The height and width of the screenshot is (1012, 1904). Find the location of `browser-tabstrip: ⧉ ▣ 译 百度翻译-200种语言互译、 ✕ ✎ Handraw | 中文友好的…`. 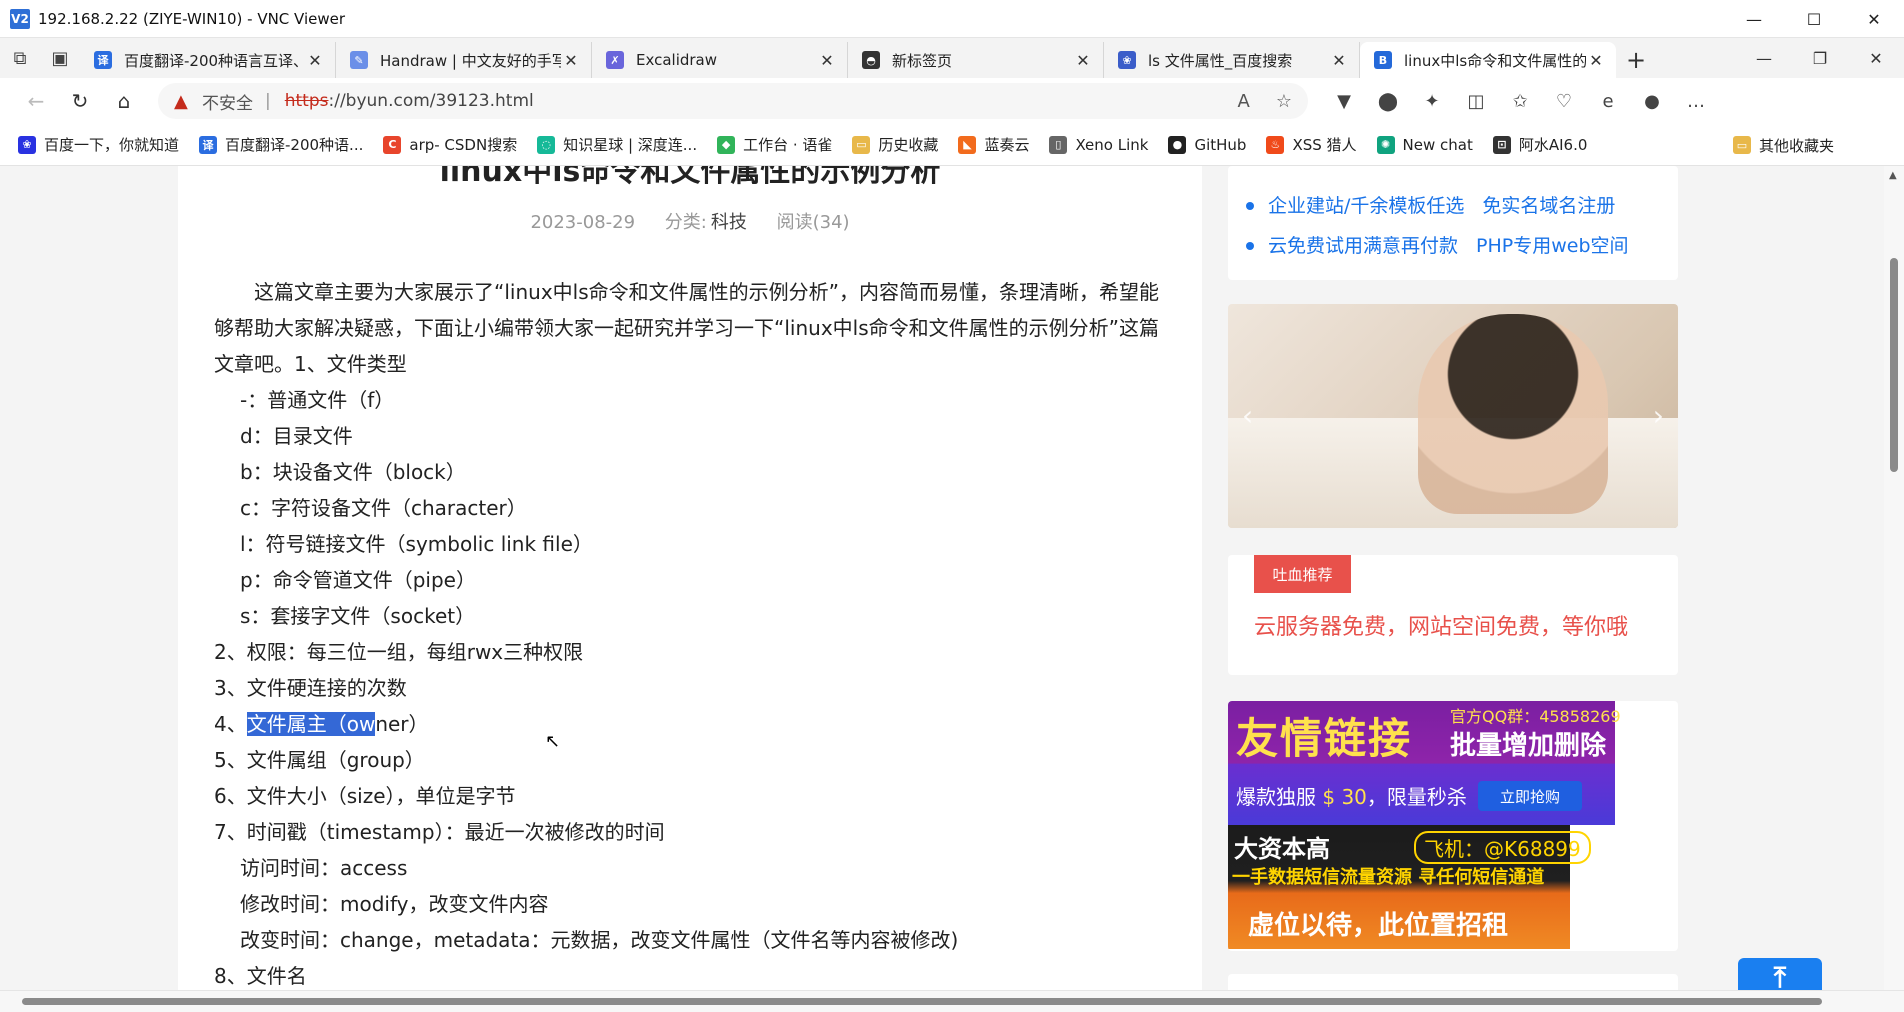

browser-tabstrip: ⧉ ▣ 译 百度翻译-200种语言互译、 ✕ ✎ Handraw | 中文友好的… is located at coordinates (952, 58).